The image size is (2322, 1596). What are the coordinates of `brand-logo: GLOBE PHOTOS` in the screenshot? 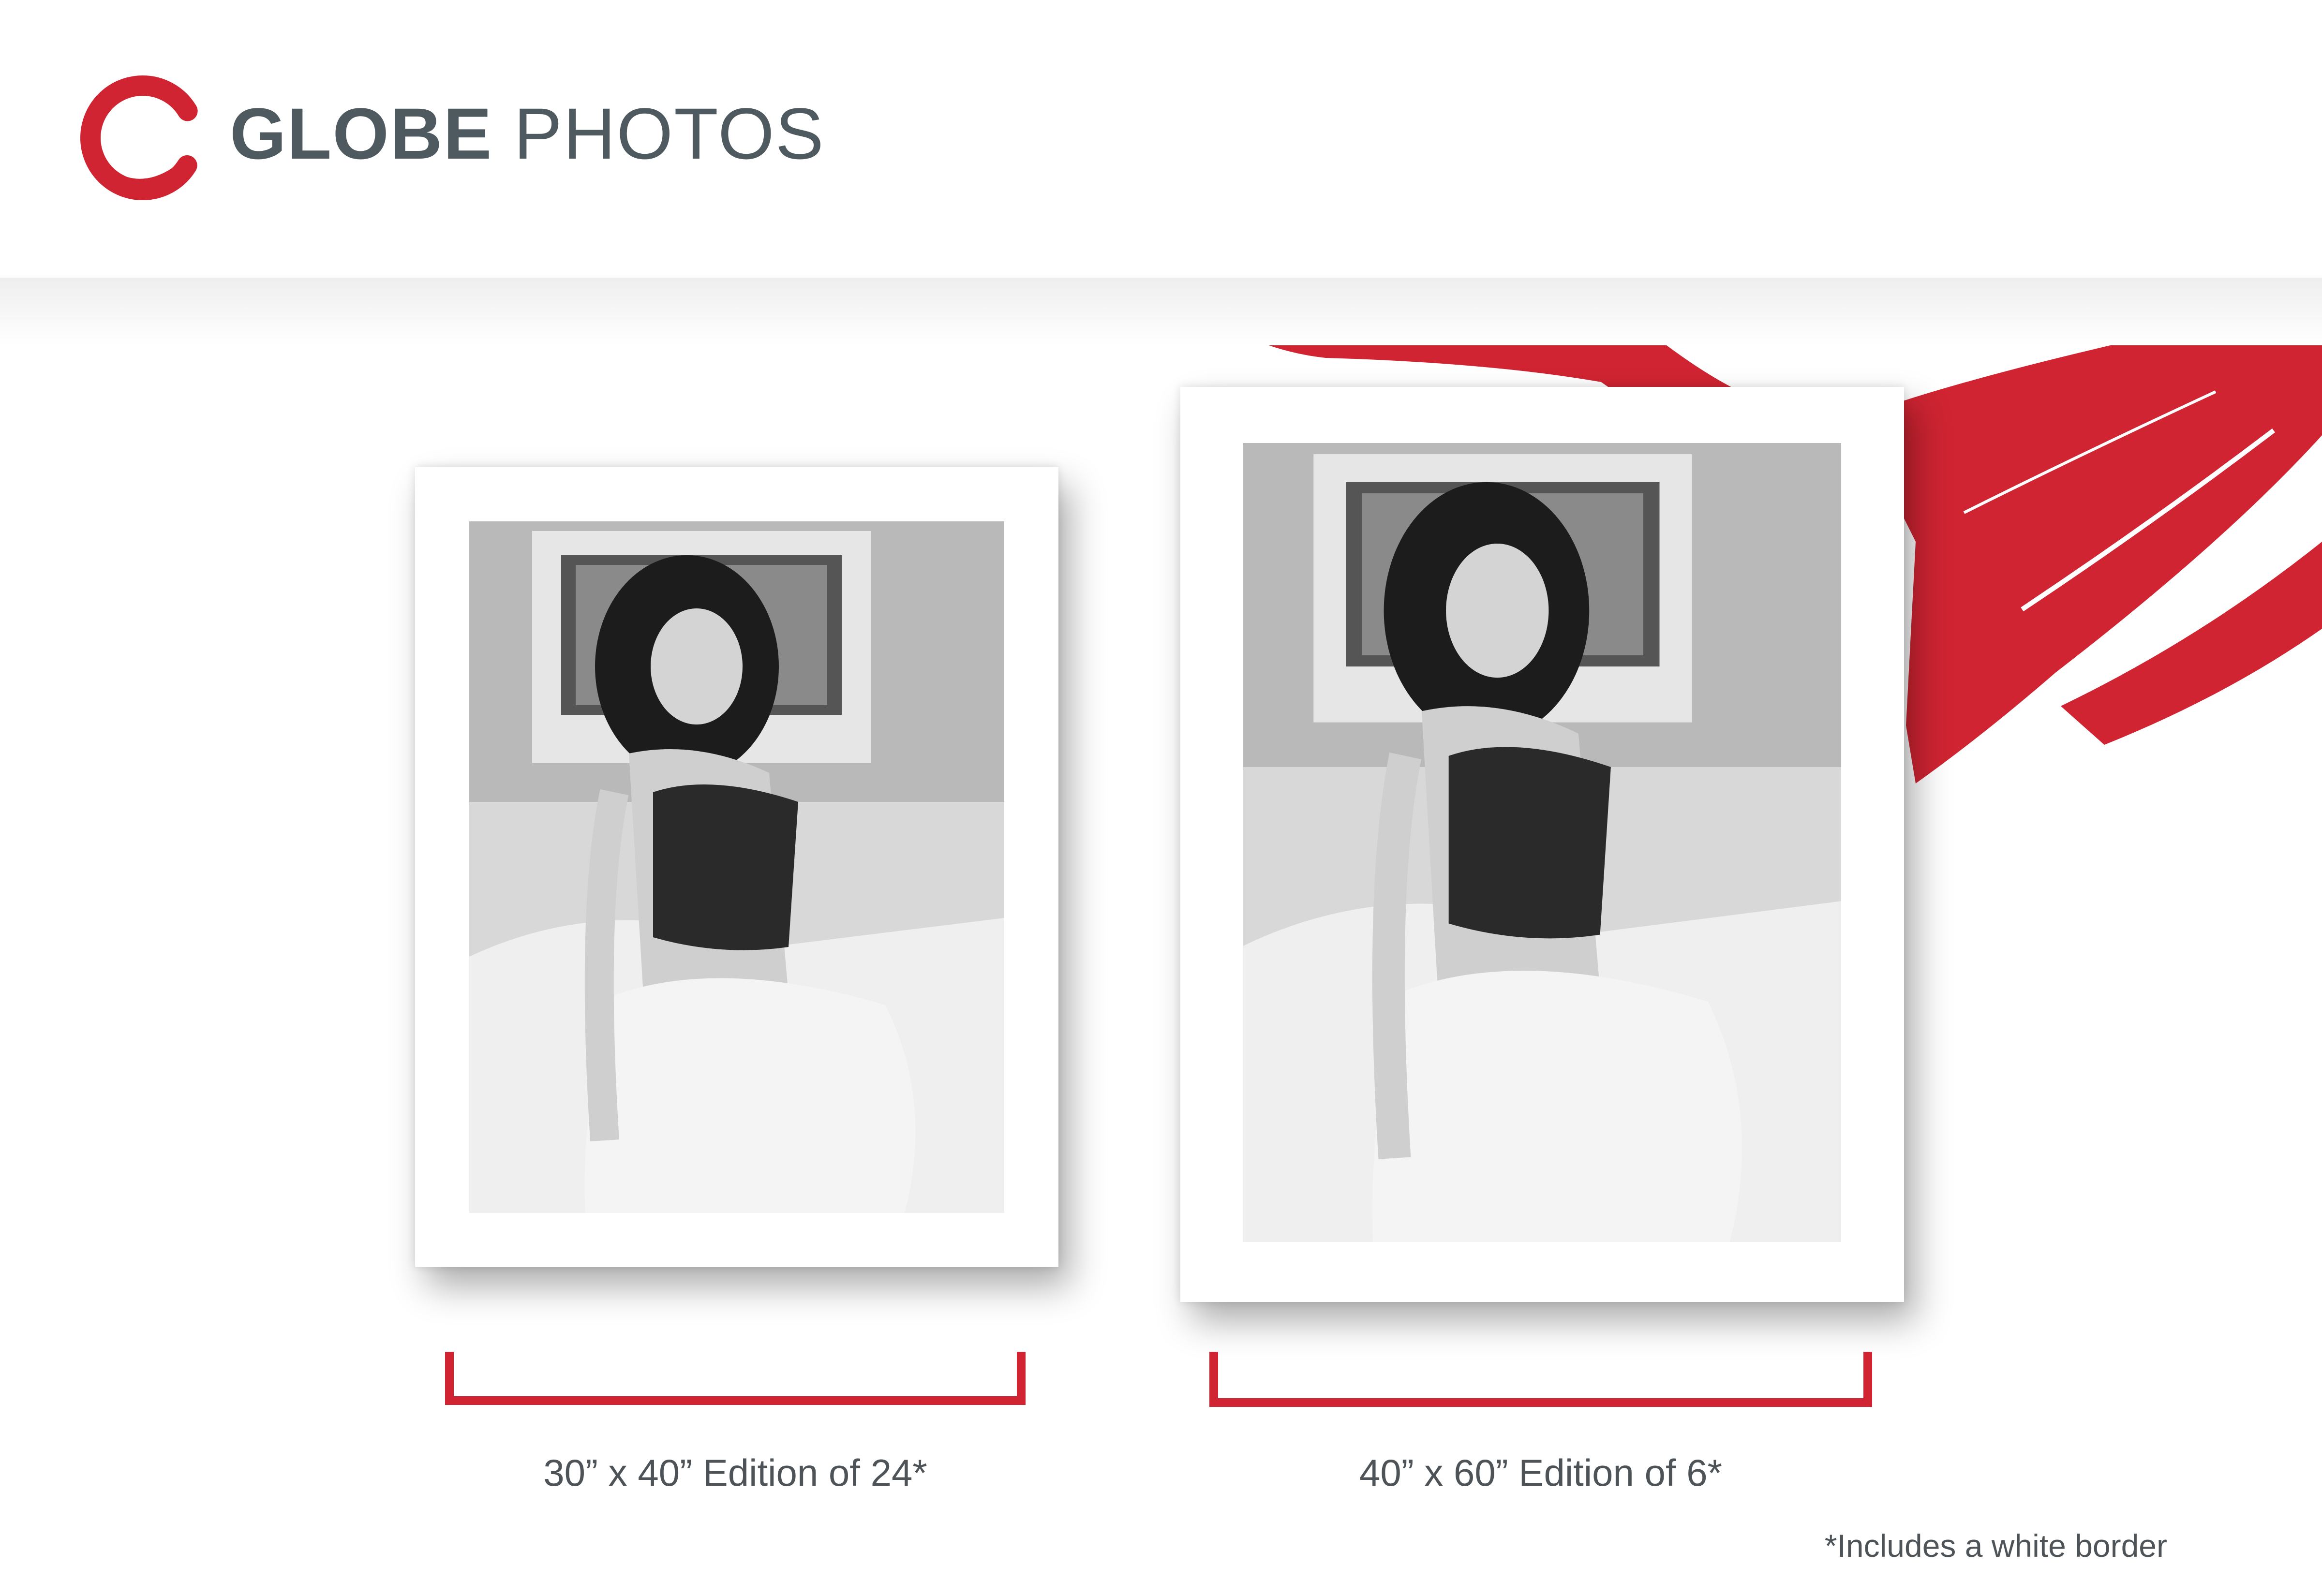 It's located at (464, 138).